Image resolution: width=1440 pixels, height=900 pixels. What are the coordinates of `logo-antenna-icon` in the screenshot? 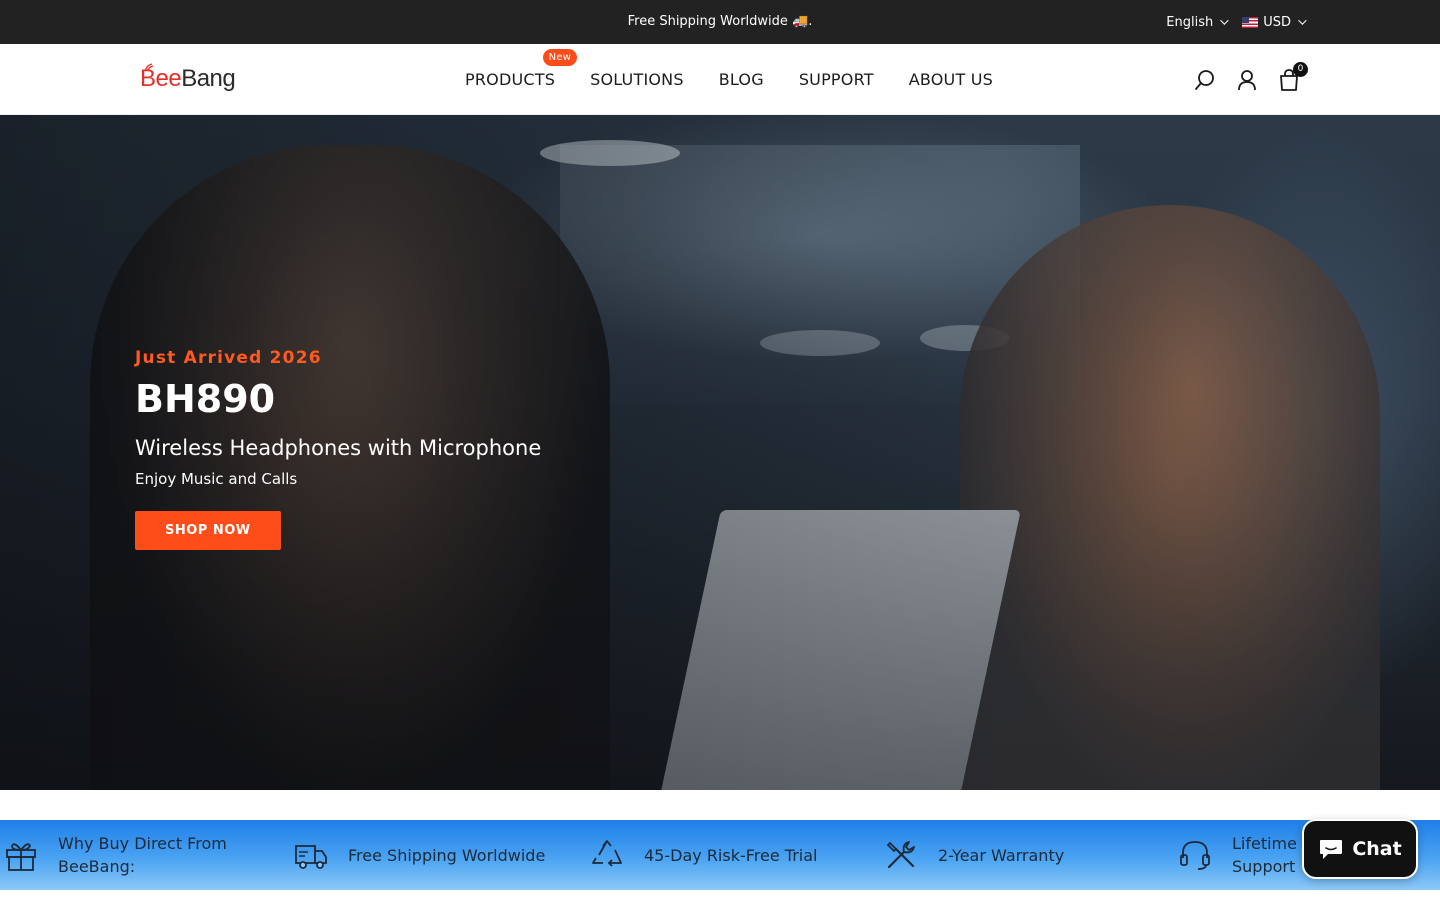 It's located at (149, 67).